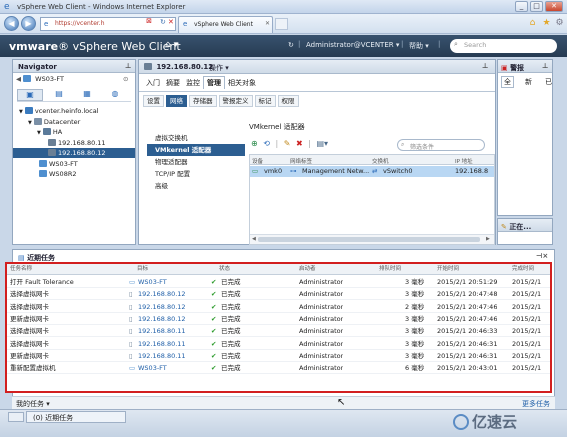 This screenshot has width=567, height=437. Describe the element at coordinates (115, 93) in the screenshot. I see `network-tab-icon: ◍` at that location.